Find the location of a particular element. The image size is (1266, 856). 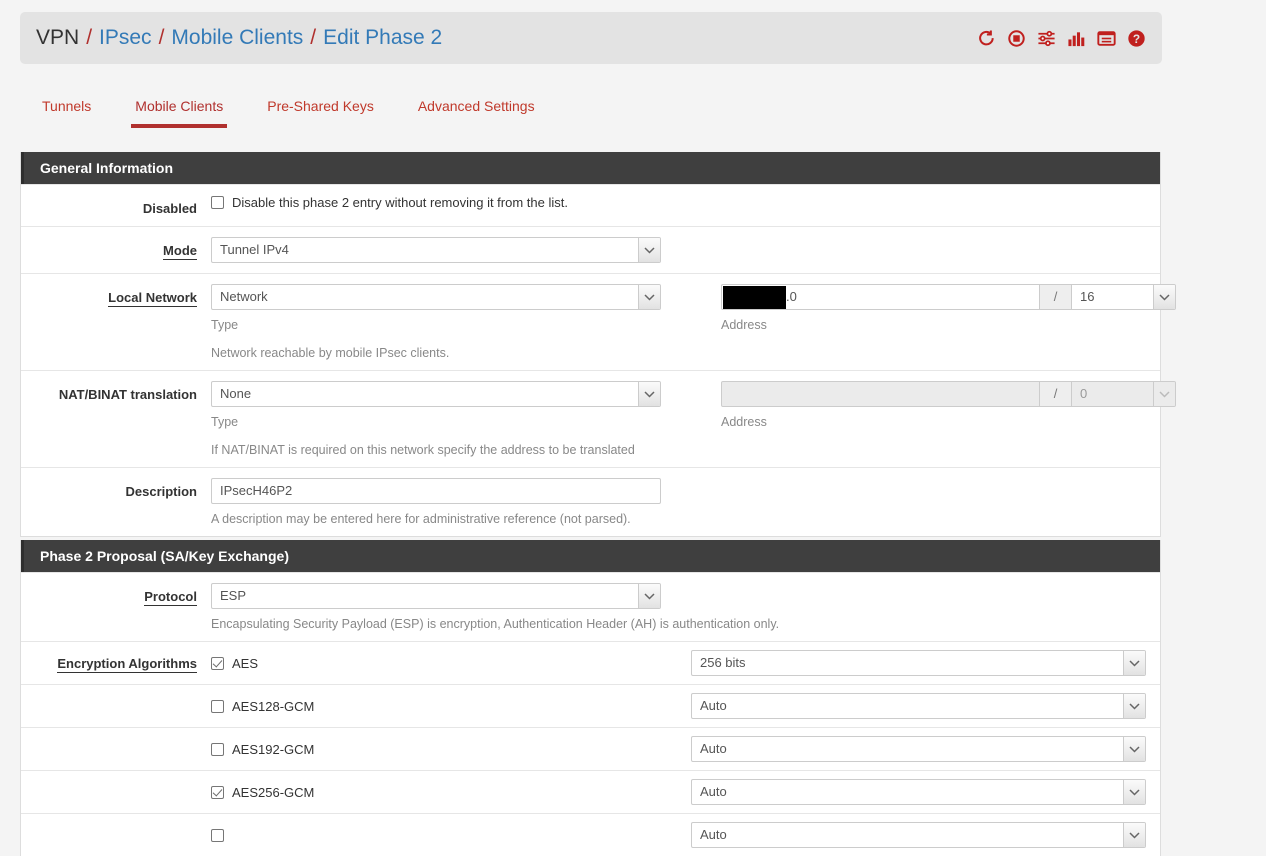

help-icon: ? is located at coordinates (1136, 38).